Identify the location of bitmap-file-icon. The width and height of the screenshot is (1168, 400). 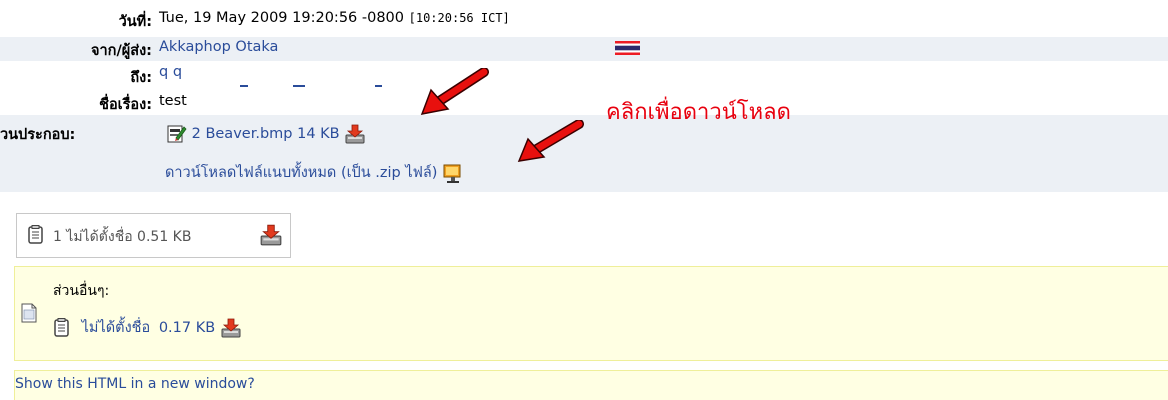
(177, 134).